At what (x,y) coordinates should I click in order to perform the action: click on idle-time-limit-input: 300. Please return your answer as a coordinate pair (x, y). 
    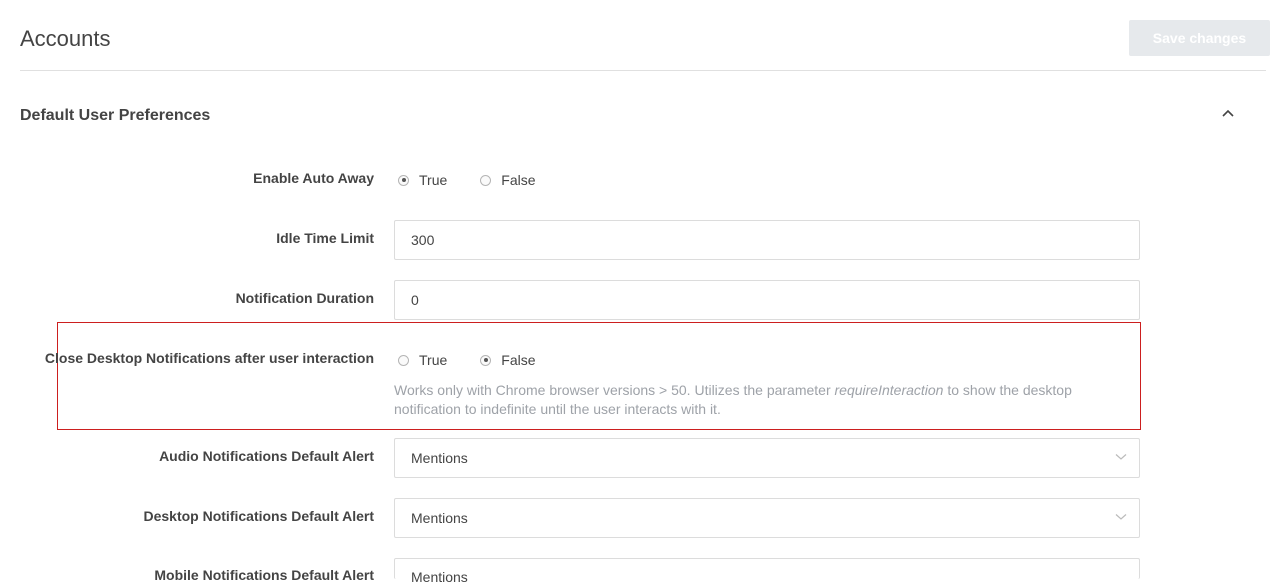
    Looking at the image, I should click on (767, 240).